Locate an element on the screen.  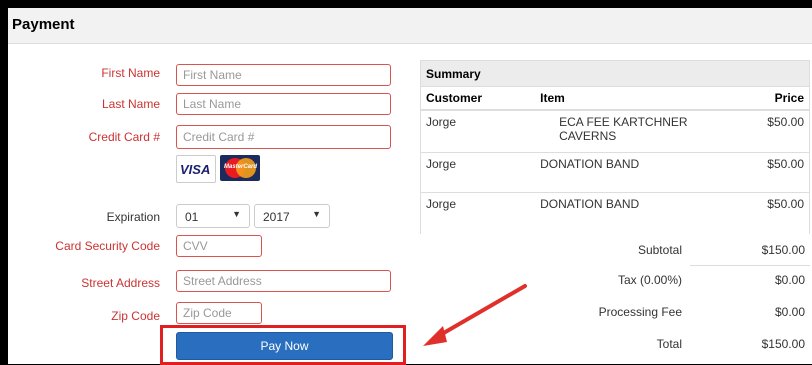
table-row: Jorge ECA FEE KARTCHNER CAVERNS $50.00 is located at coordinates (615, 130).